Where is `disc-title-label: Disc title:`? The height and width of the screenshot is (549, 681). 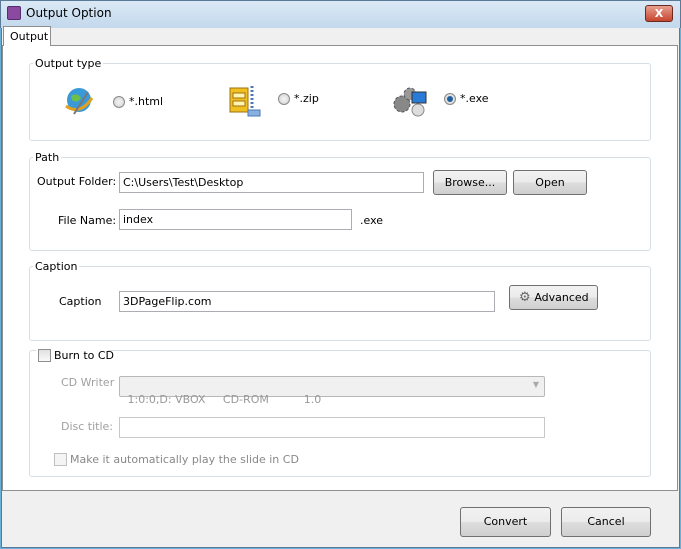
disc-title-label: Disc title: is located at coordinates (87, 426).